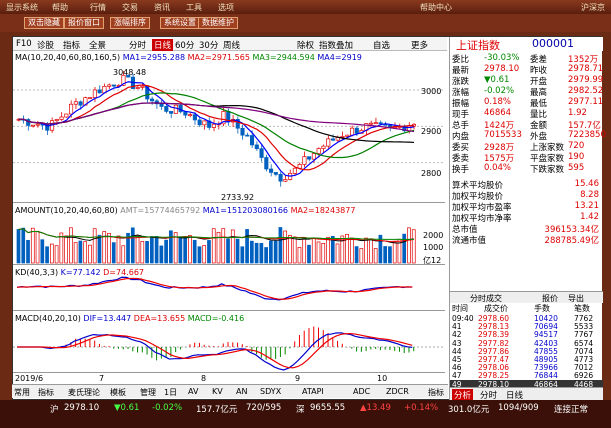  I want to click on stat-row: 加权平均市盈率 13.21, so click(526, 207).